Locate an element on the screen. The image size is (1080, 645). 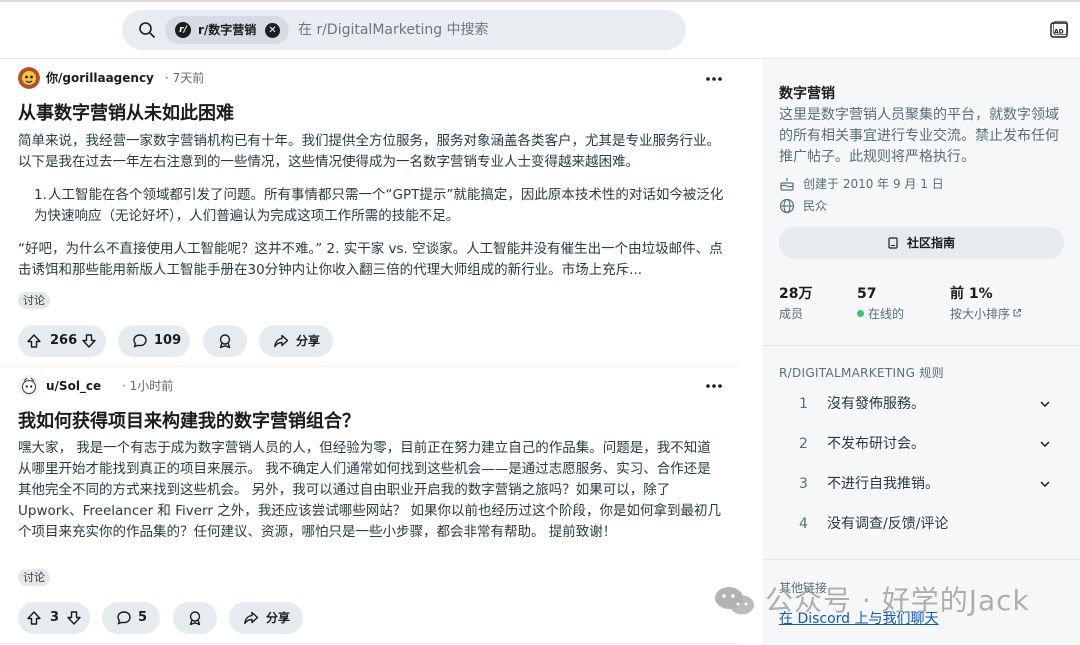
rule-text: 不进行自我推销。 is located at coordinates (883, 484).